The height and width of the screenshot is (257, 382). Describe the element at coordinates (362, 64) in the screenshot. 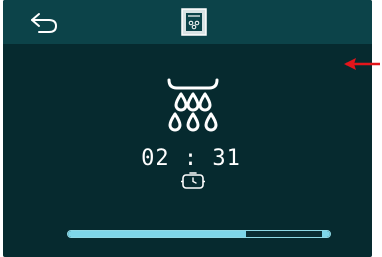

I see `red-arrow-left-icon` at that location.